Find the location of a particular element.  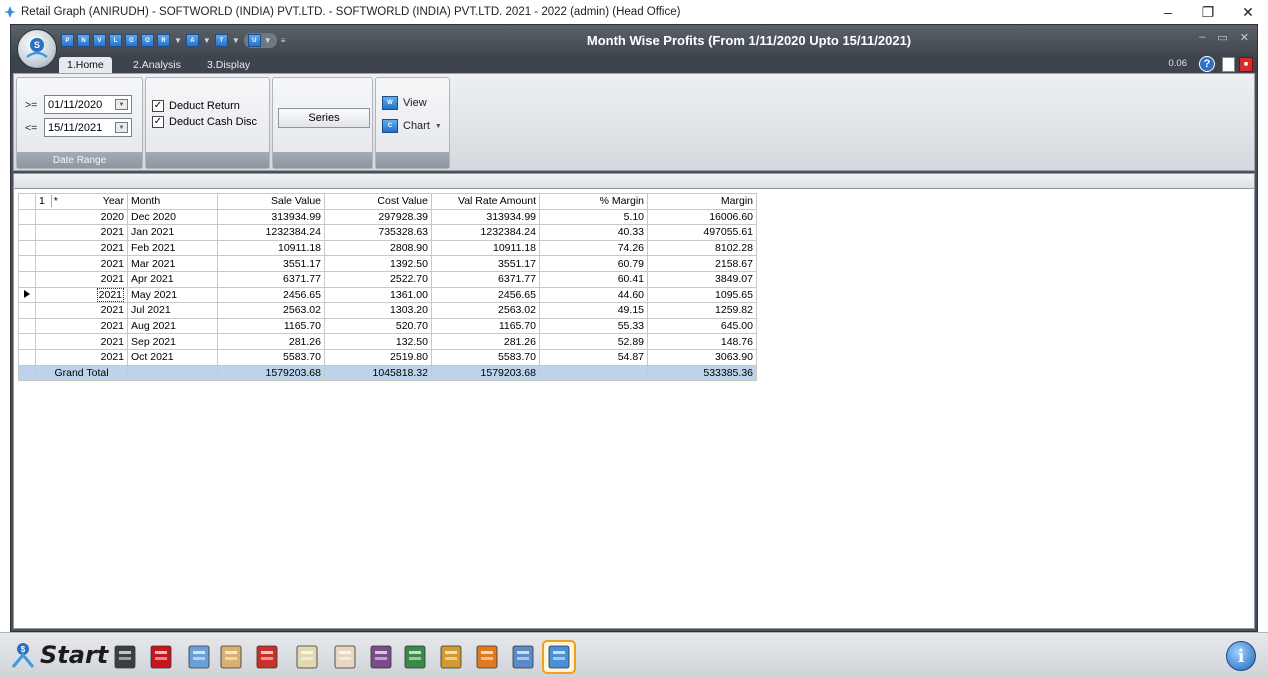

bottle-icon is located at coordinates (199, 657).